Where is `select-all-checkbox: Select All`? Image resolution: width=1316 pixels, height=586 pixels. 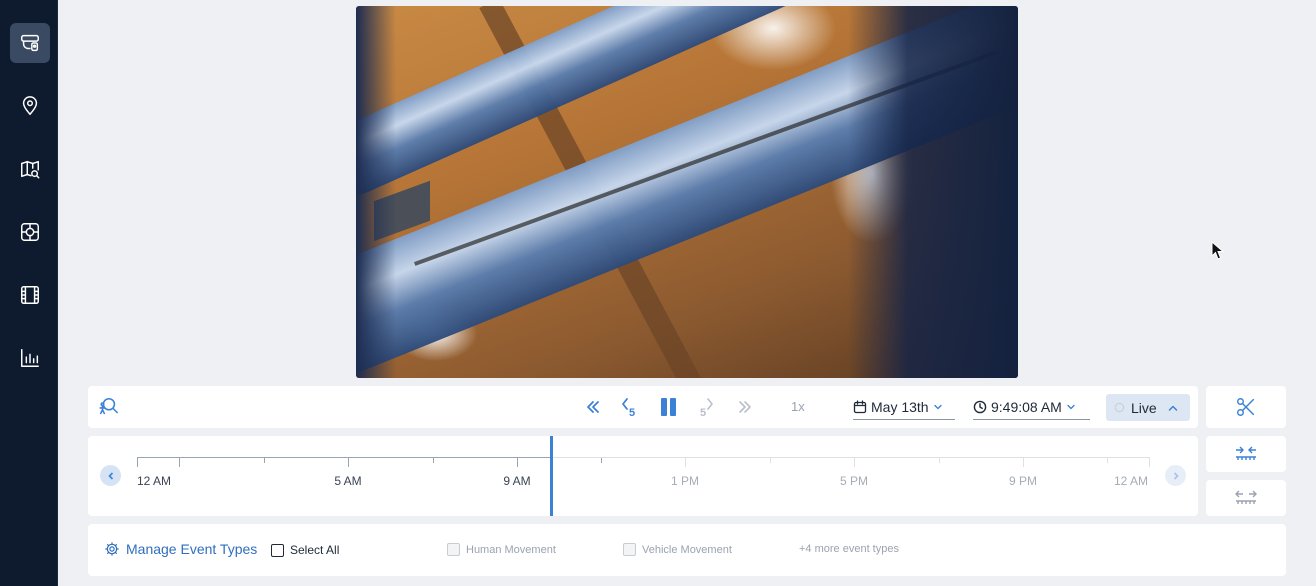 select-all-checkbox: Select All is located at coordinates (305, 550).